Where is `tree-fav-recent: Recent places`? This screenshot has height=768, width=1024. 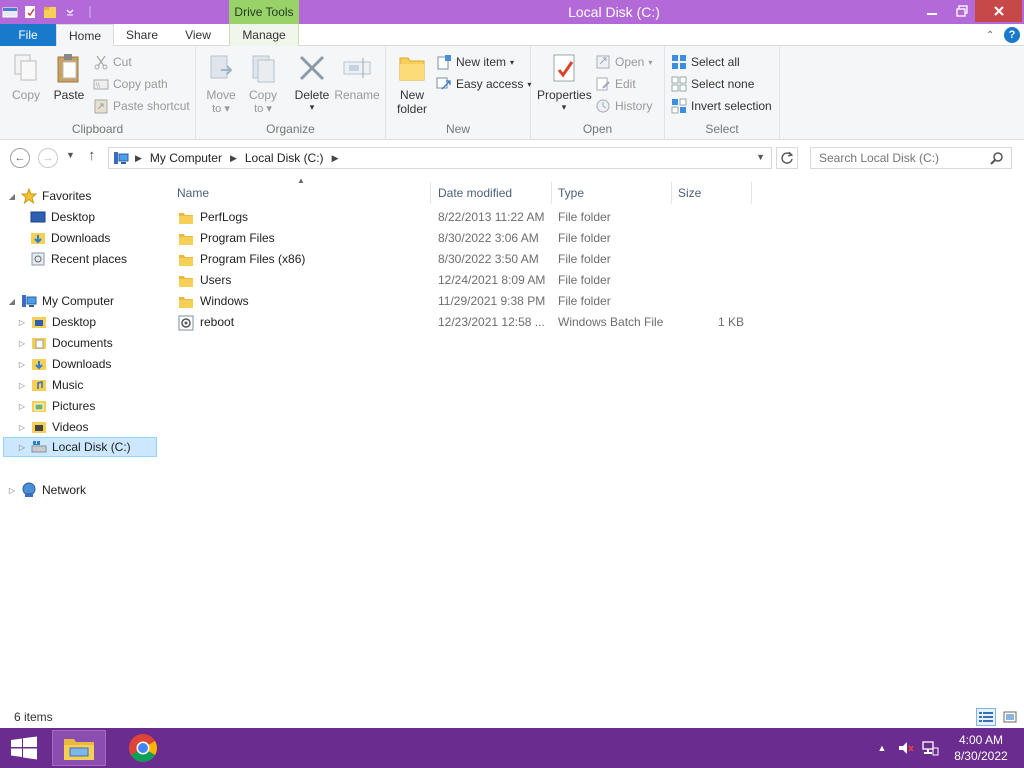
tree-fav-recent: Recent places is located at coordinates (78, 259).